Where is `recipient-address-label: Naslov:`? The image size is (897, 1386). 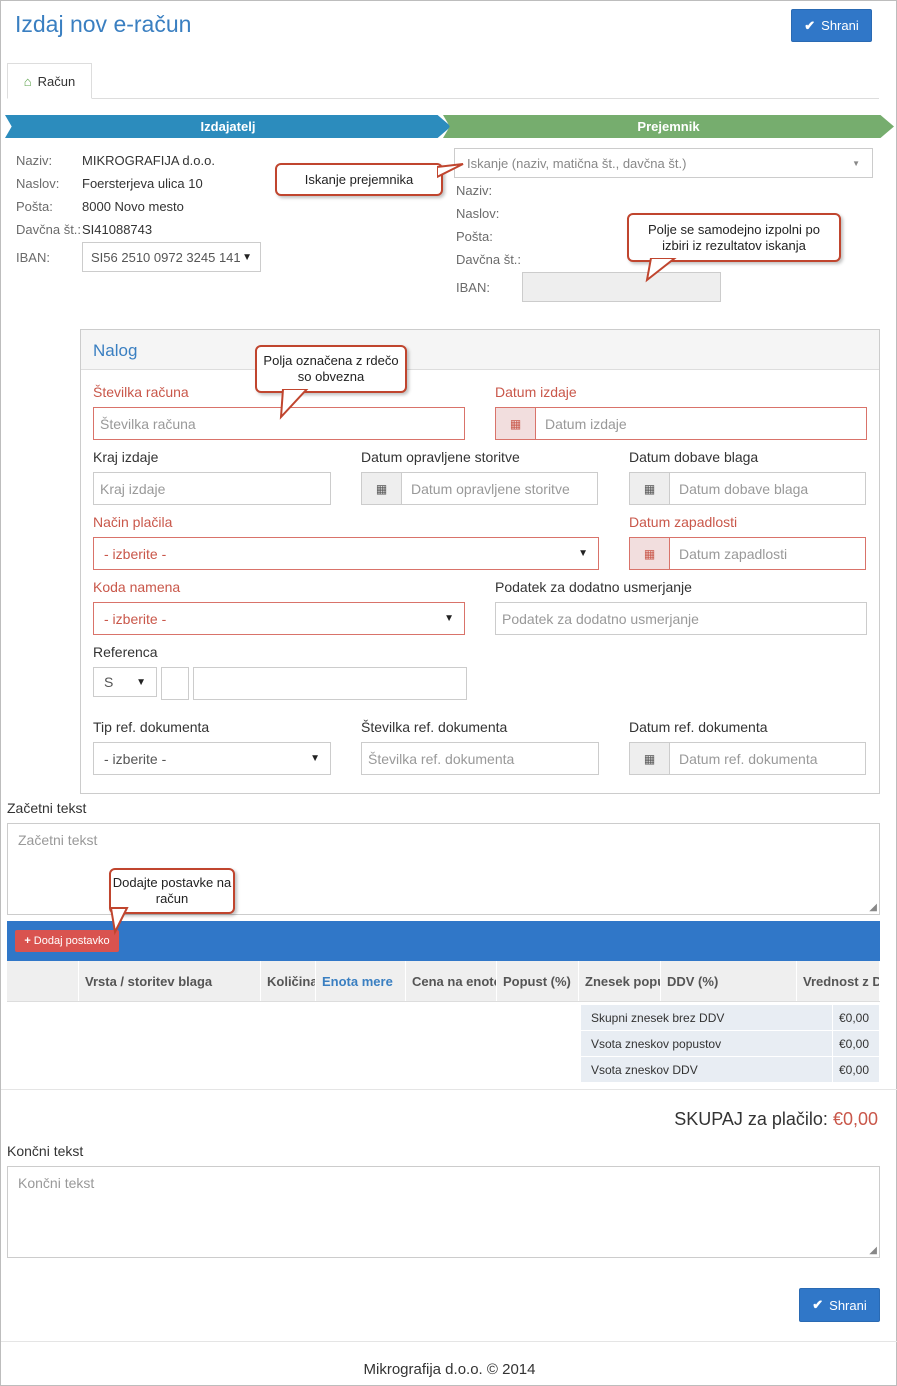
recipient-address-label: Naslov: is located at coordinates (478, 213).